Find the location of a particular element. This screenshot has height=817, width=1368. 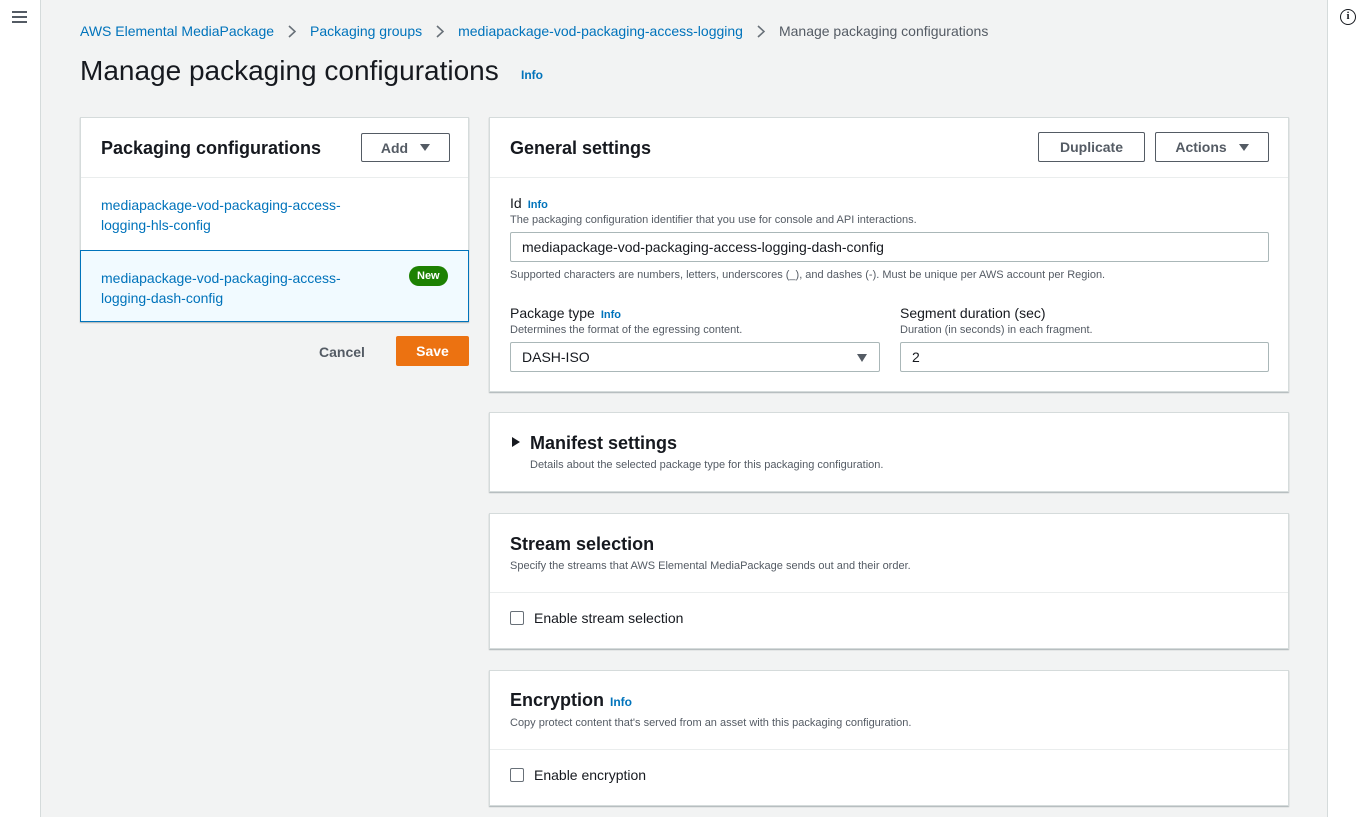

package-type-label-row: Package type Info is located at coordinates (565, 314).